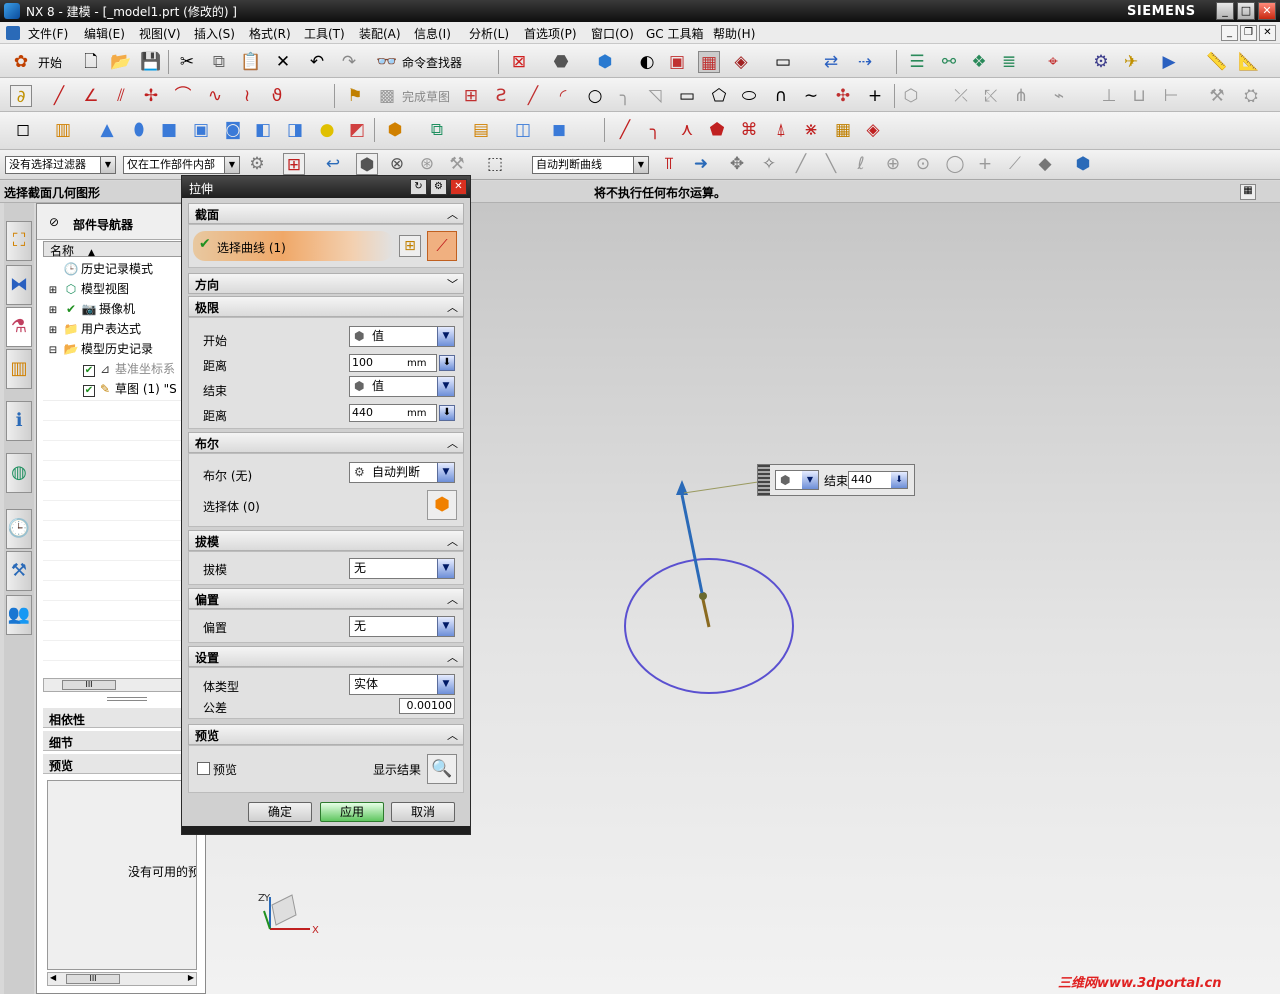  I want to click on ruler-icon: 📏, so click(1217, 62).